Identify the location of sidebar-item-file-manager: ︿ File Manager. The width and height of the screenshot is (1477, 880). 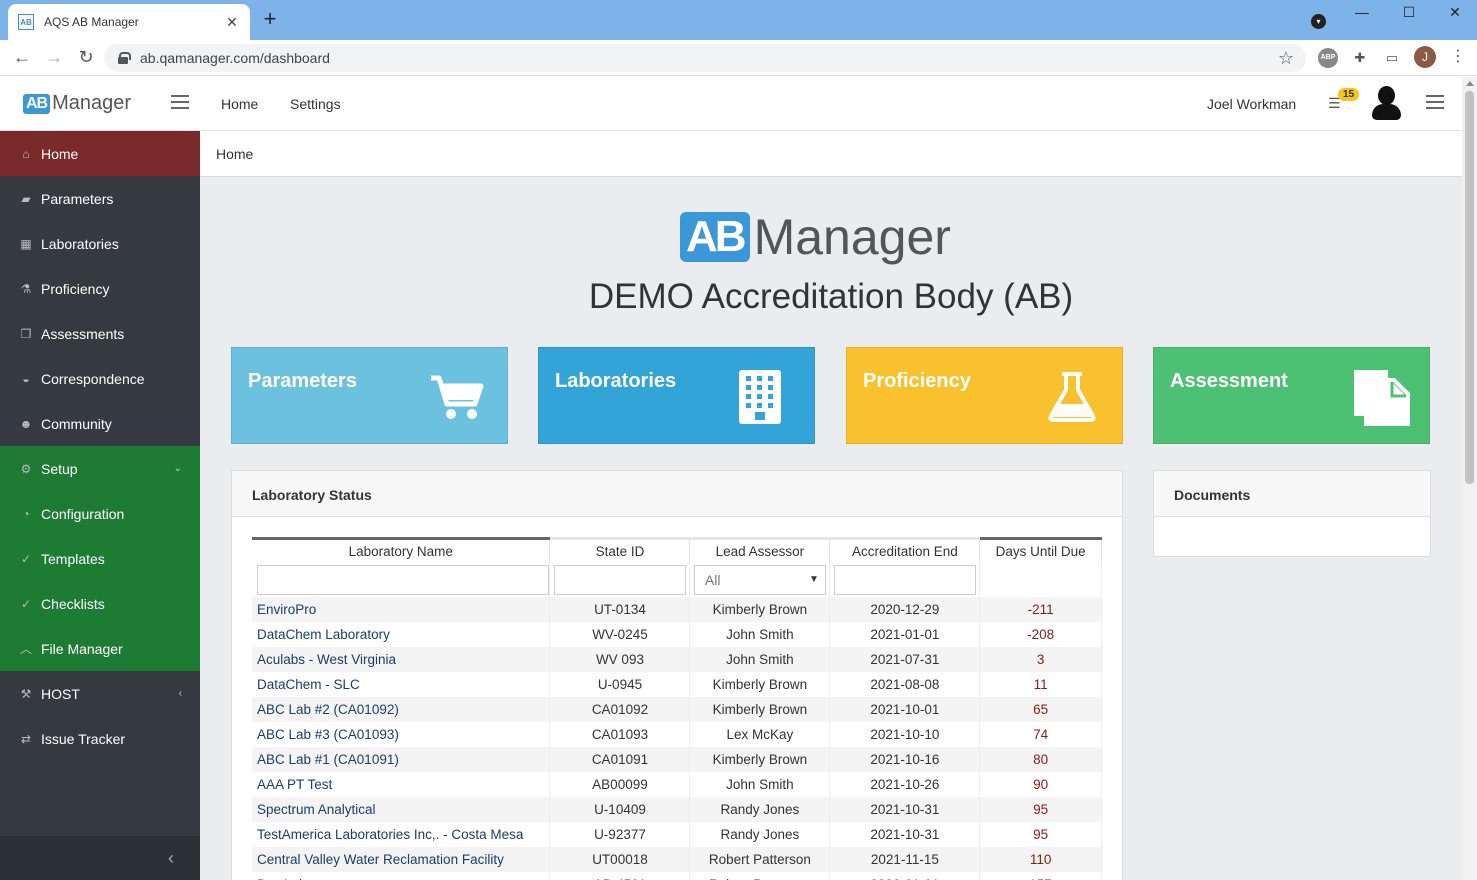
(100, 648).